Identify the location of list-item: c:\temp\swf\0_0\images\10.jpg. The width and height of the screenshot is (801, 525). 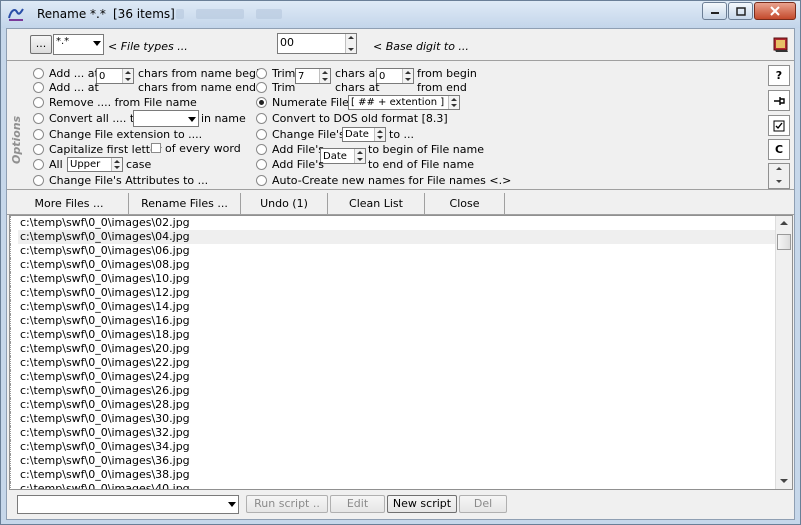
(393, 279).